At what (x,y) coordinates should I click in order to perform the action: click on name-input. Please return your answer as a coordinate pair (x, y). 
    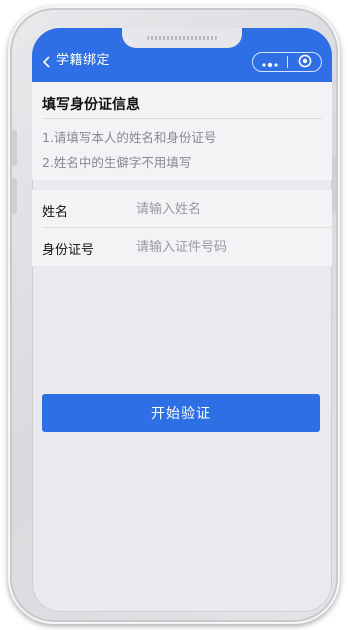
    Looking at the image, I should click on (226, 209).